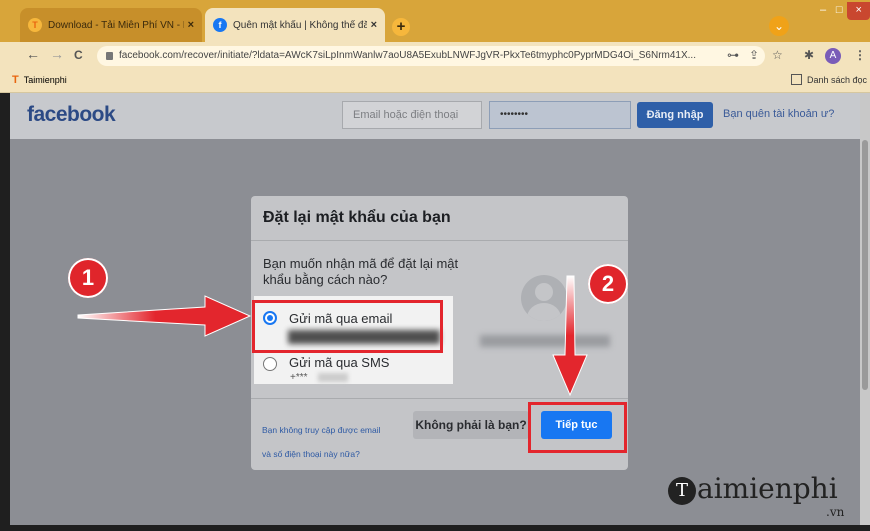 The height and width of the screenshot is (531, 870). What do you see at coordinates (300, 25) in the screenshot?
I see `tab-label: Quên mật khẩu | Không thể đăng` at bounding box center [300, 25].